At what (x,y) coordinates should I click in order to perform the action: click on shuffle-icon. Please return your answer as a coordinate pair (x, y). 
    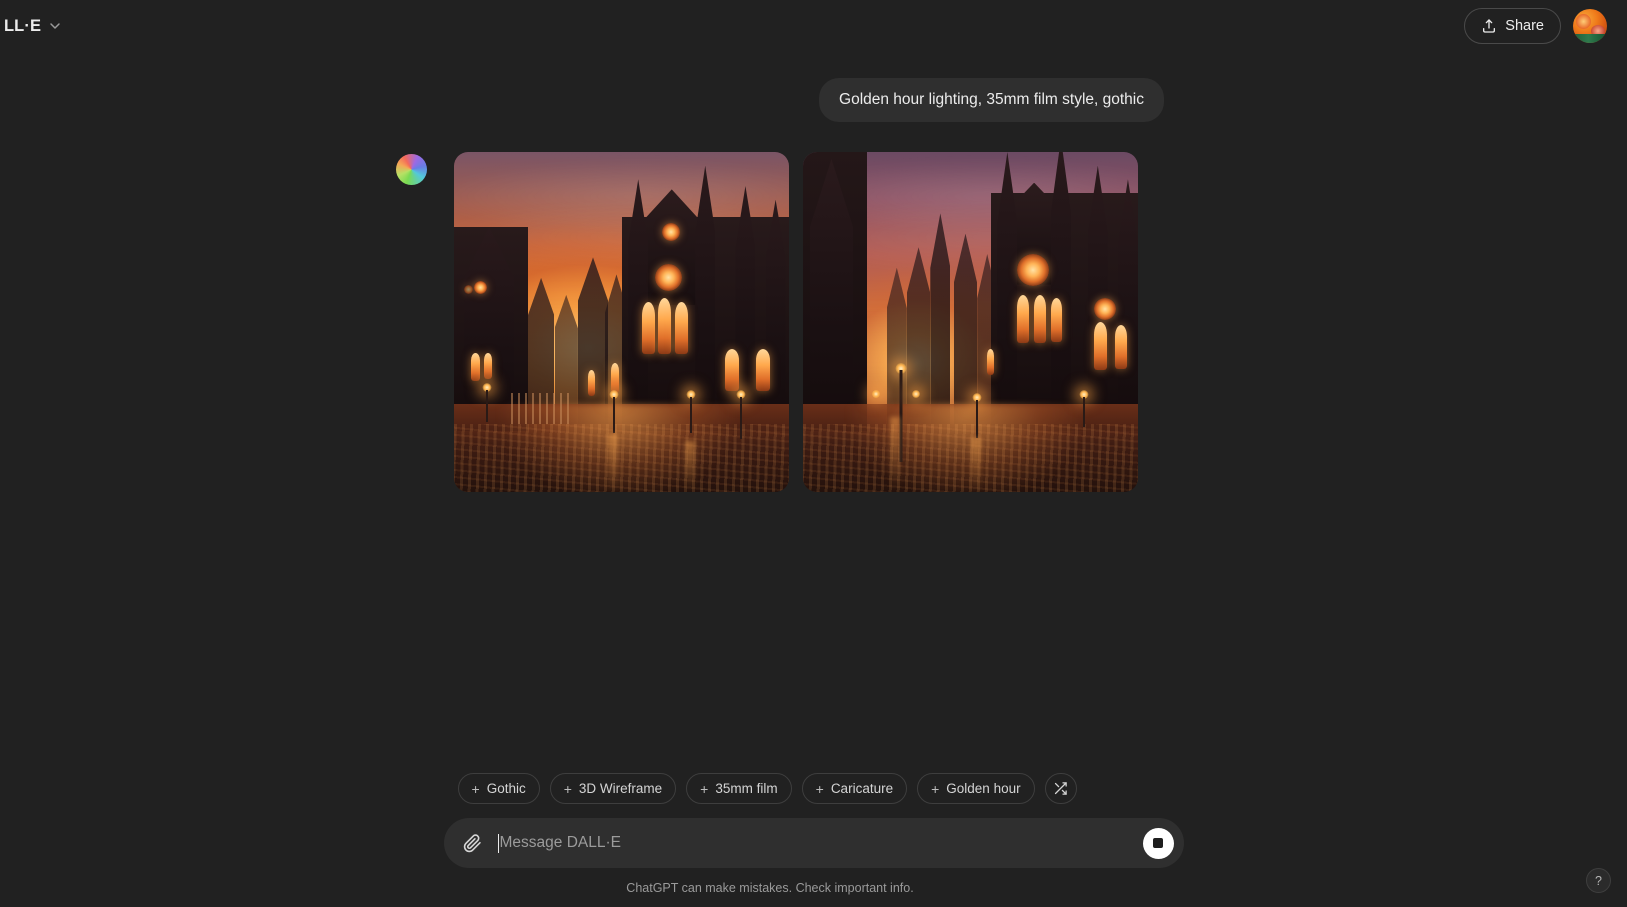
    Looking at the image, I should click on (1060, 788).